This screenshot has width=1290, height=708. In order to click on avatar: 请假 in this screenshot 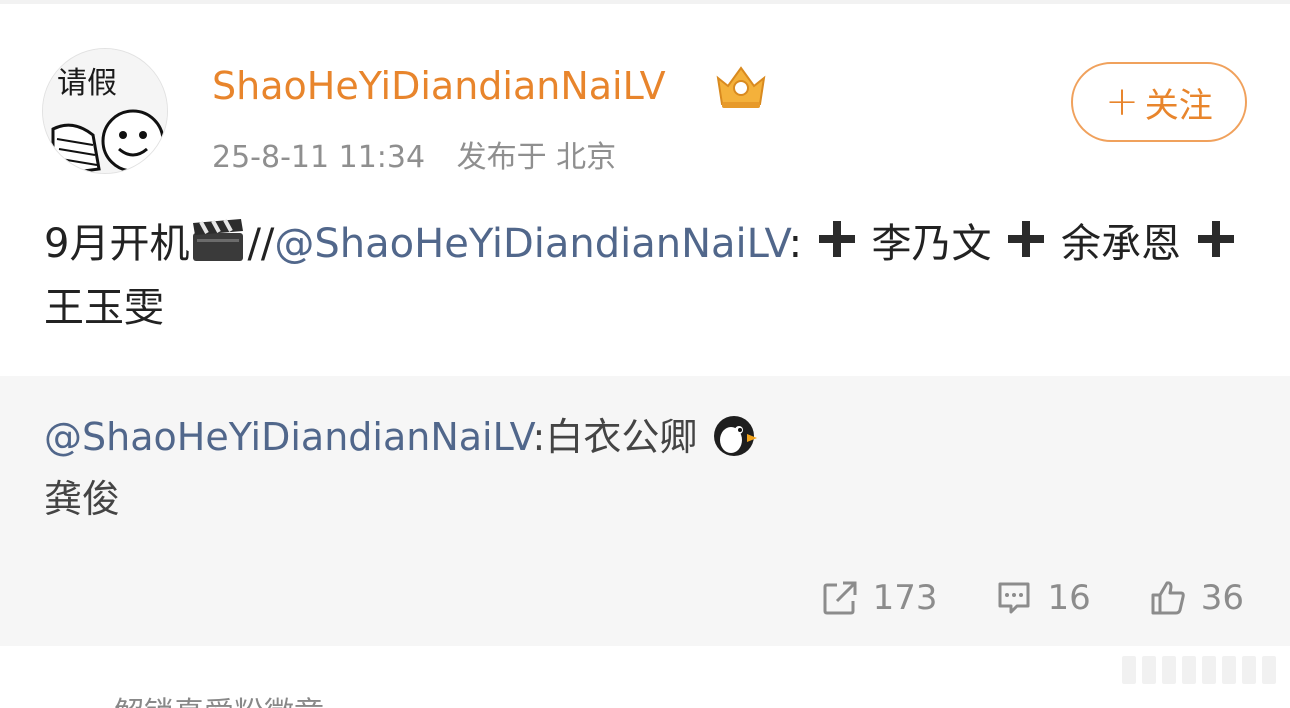, I will do `click(105, 111)`.